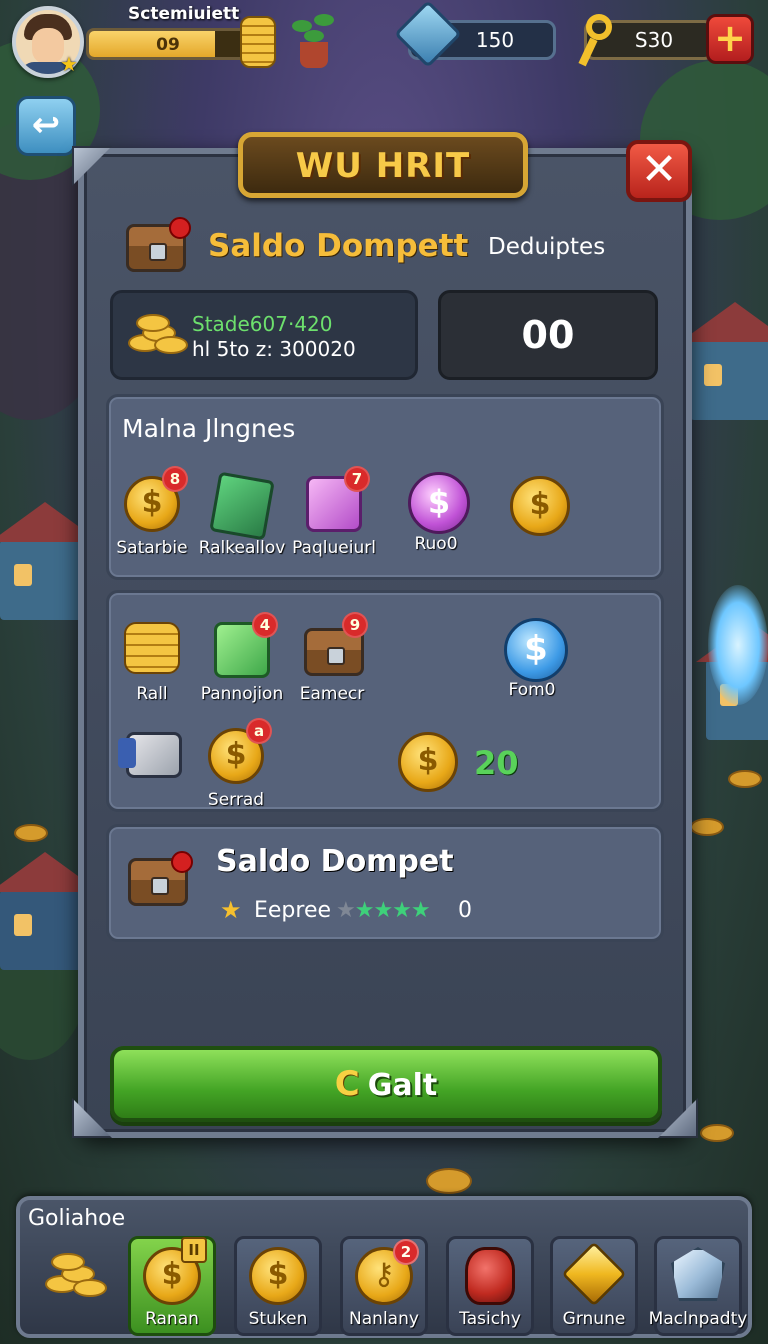 This screenshot has width=768, height=1344. What do you see at coordinates (50, 561) in the screenshot?
I see `house-left-top` at bounding box center [50, 561].